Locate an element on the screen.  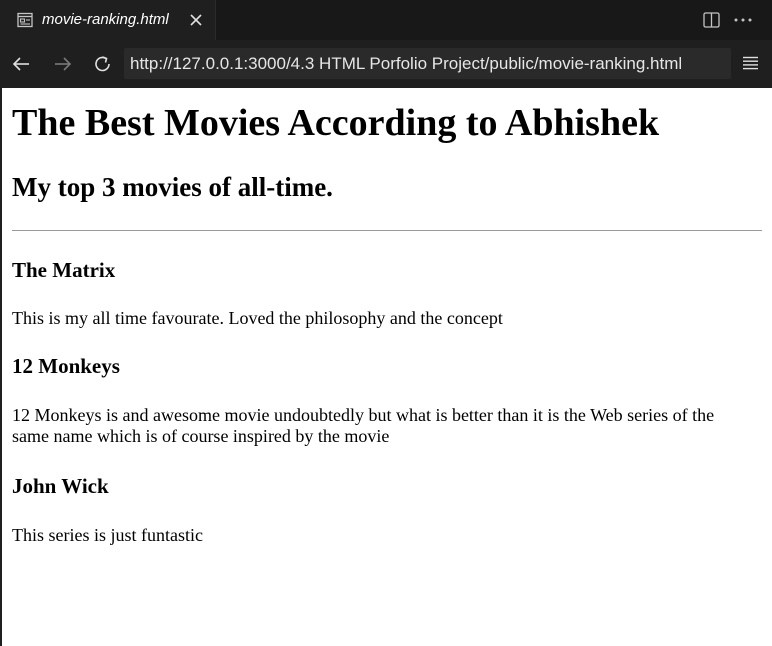
more-actions-icon is located at coordinates (743, 20).